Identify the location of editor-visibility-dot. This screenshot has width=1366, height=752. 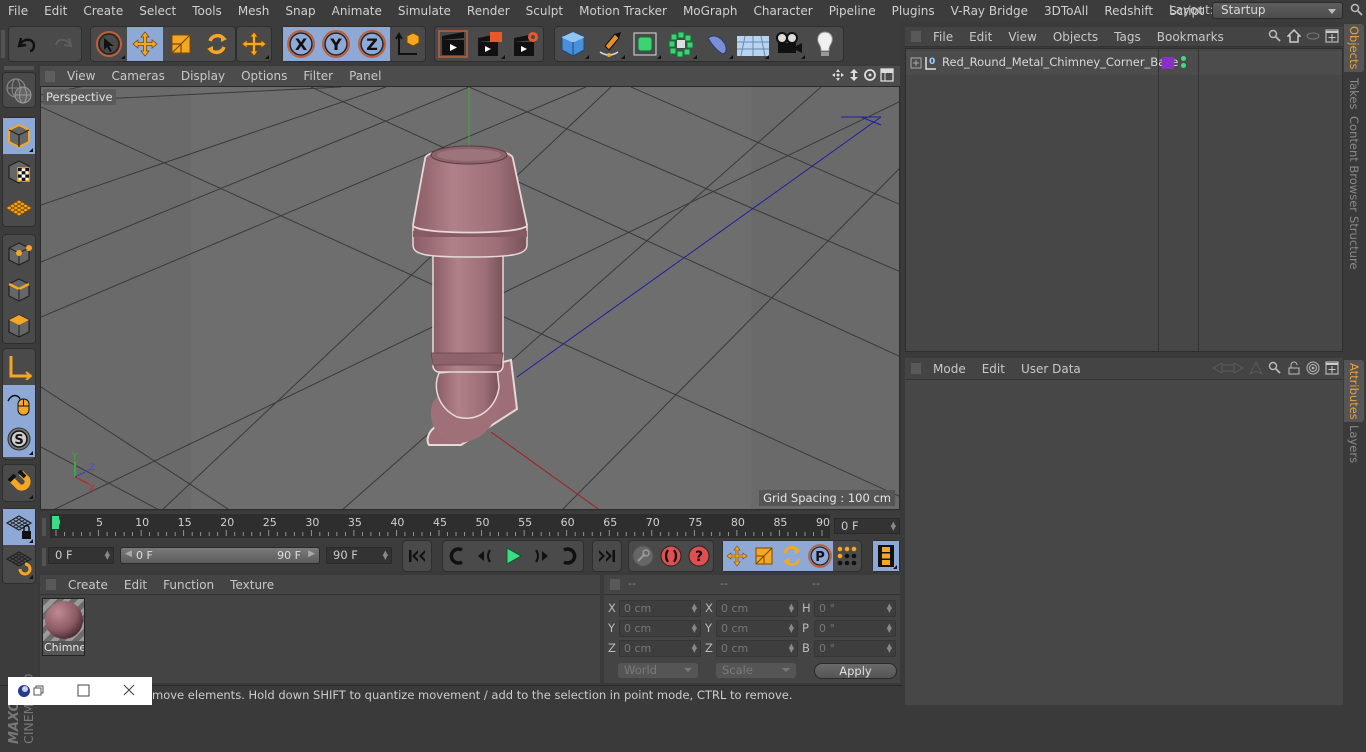
(1183, 58).